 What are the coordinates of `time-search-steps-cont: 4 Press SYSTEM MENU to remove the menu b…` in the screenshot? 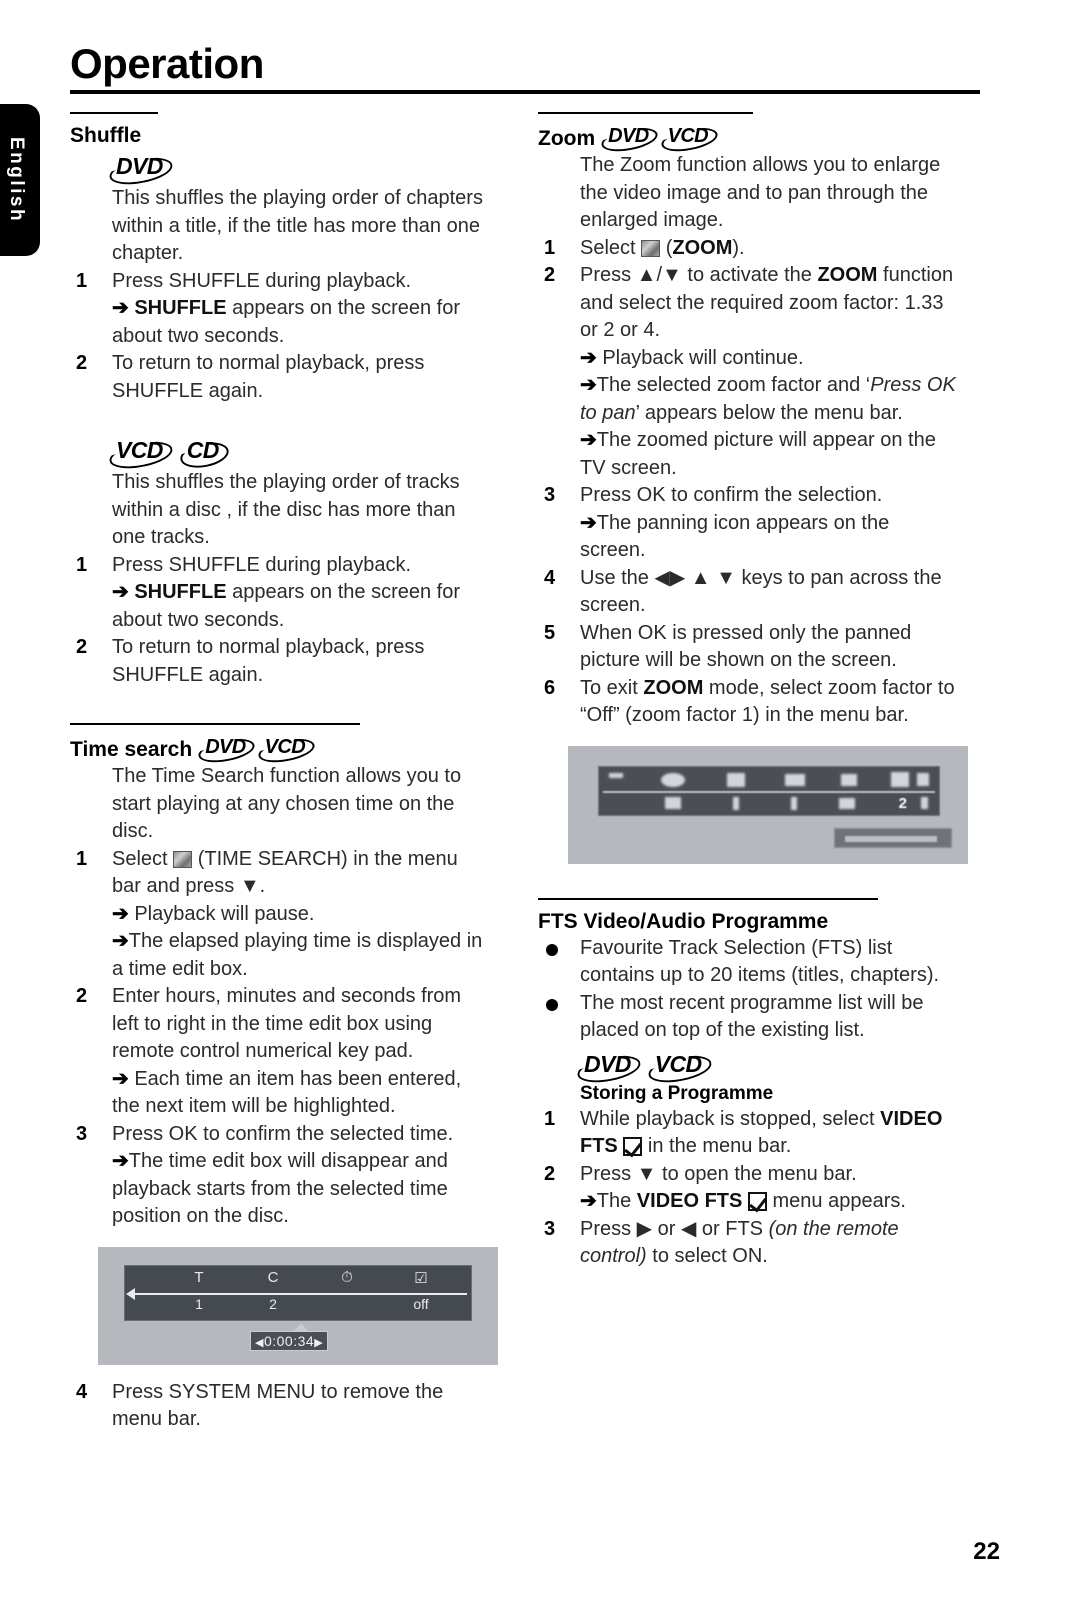 It's located at (280, 1406).